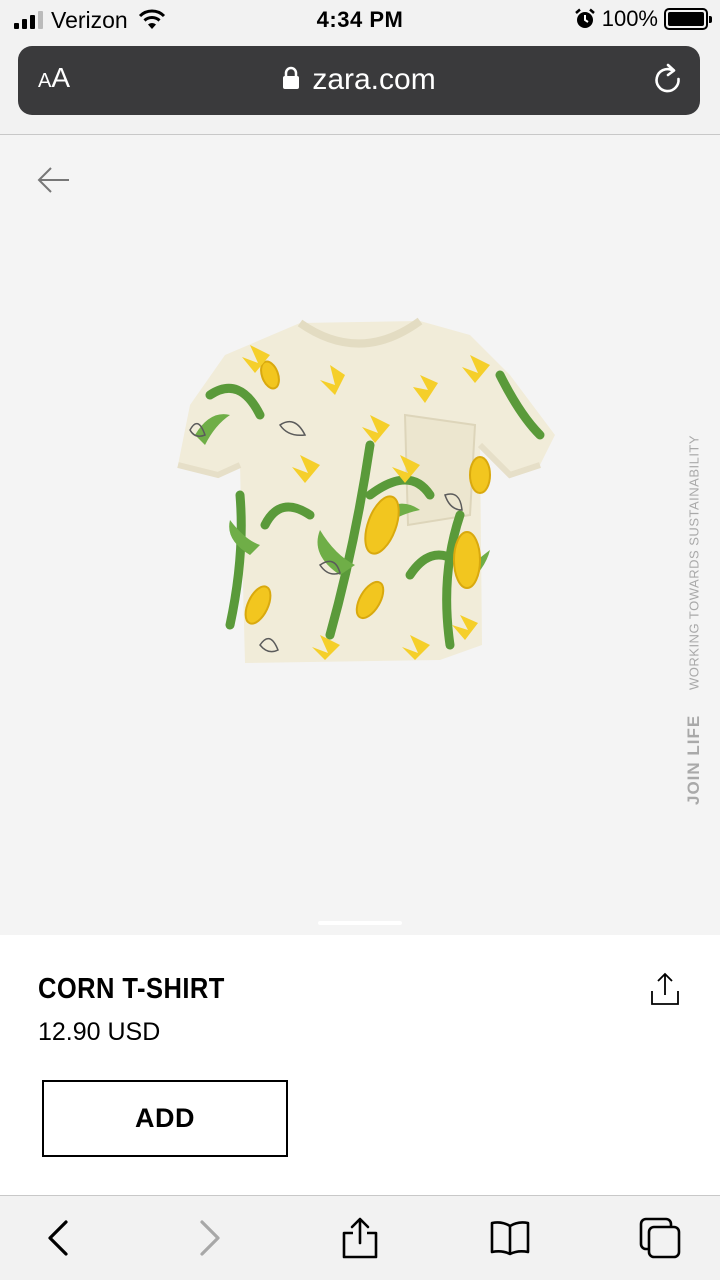 Image resolution: width=720 pixels, height=1280 pixels. What do you see at coordinates (208, 1238) in the screenshot?
I see `chevron-right-icon` at bounding box center [208, 1238].